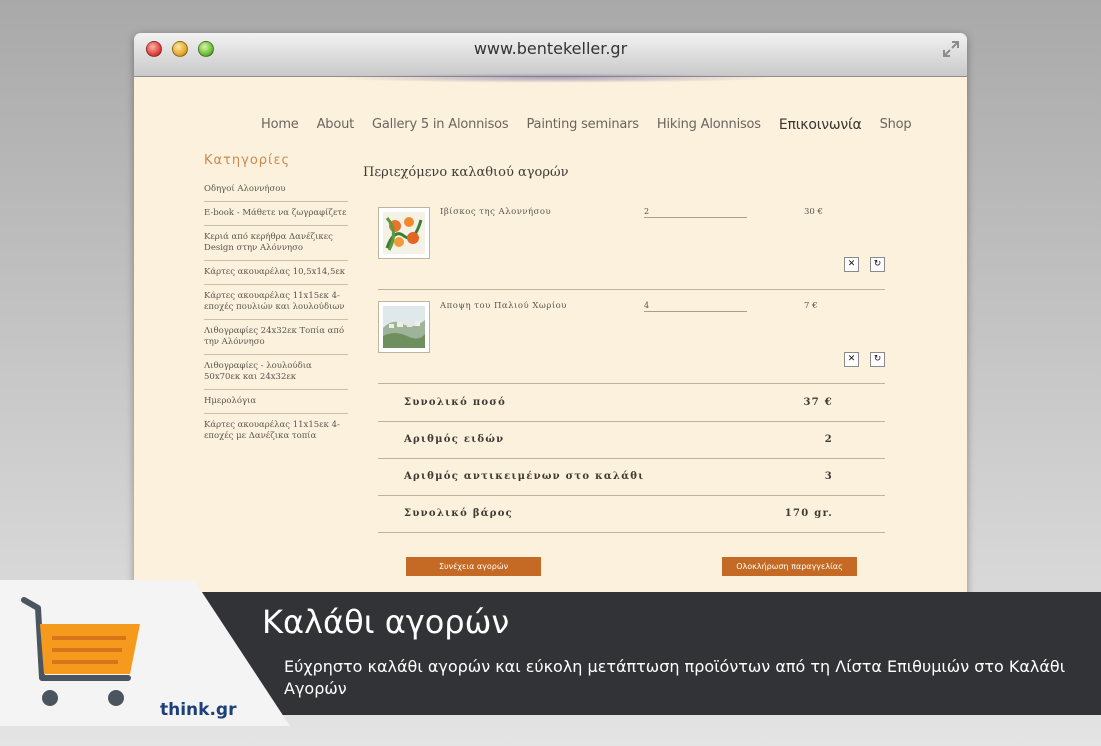 Image resolution: width=1101 pixels, height=746 pixels. I want to click on nav-about: About, so click(336, 125).